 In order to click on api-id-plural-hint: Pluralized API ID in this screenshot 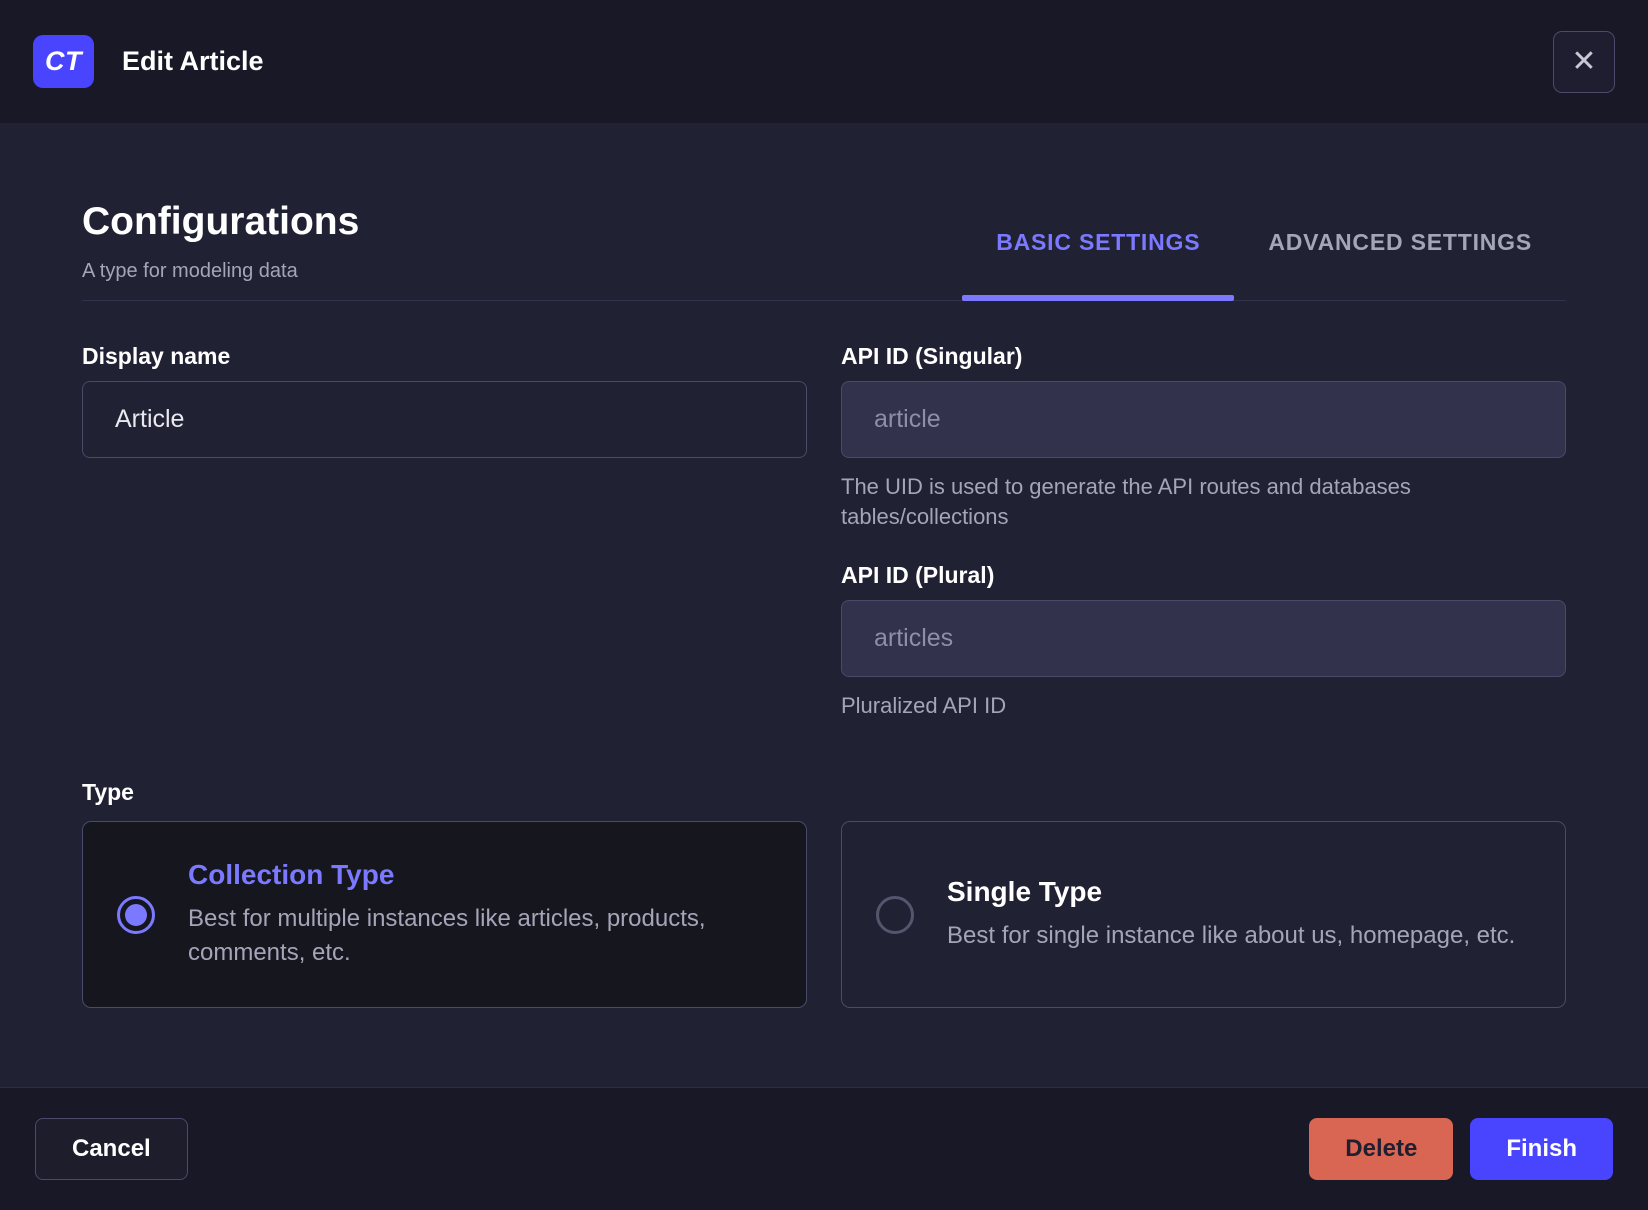, I will do `click(924, 705)`.